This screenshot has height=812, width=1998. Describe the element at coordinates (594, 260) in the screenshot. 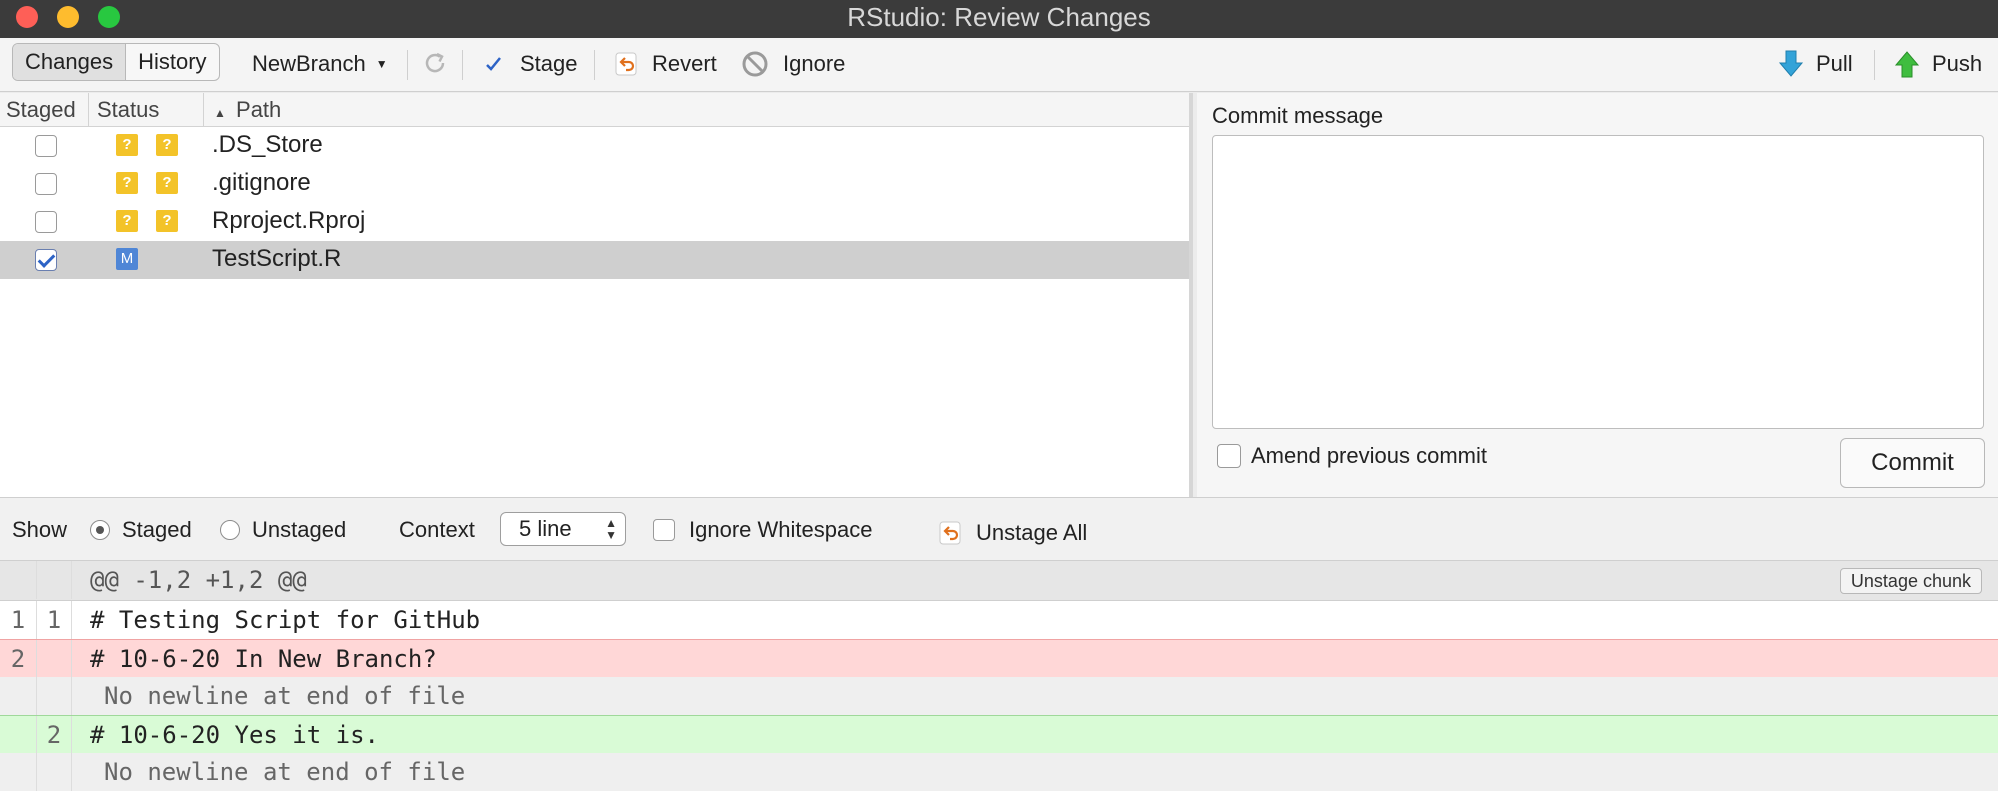

I see `file-row-selected: M TestScript.R` at that location.